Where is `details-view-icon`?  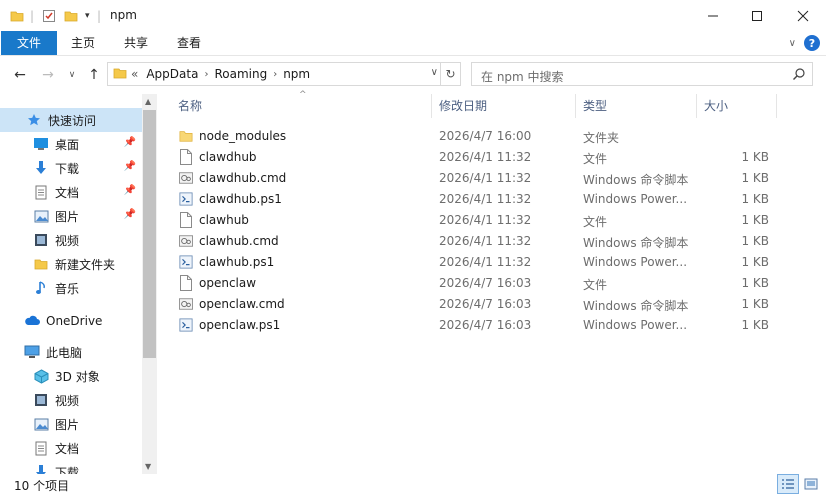
details-view-icon is located at coordinates (788, 484).